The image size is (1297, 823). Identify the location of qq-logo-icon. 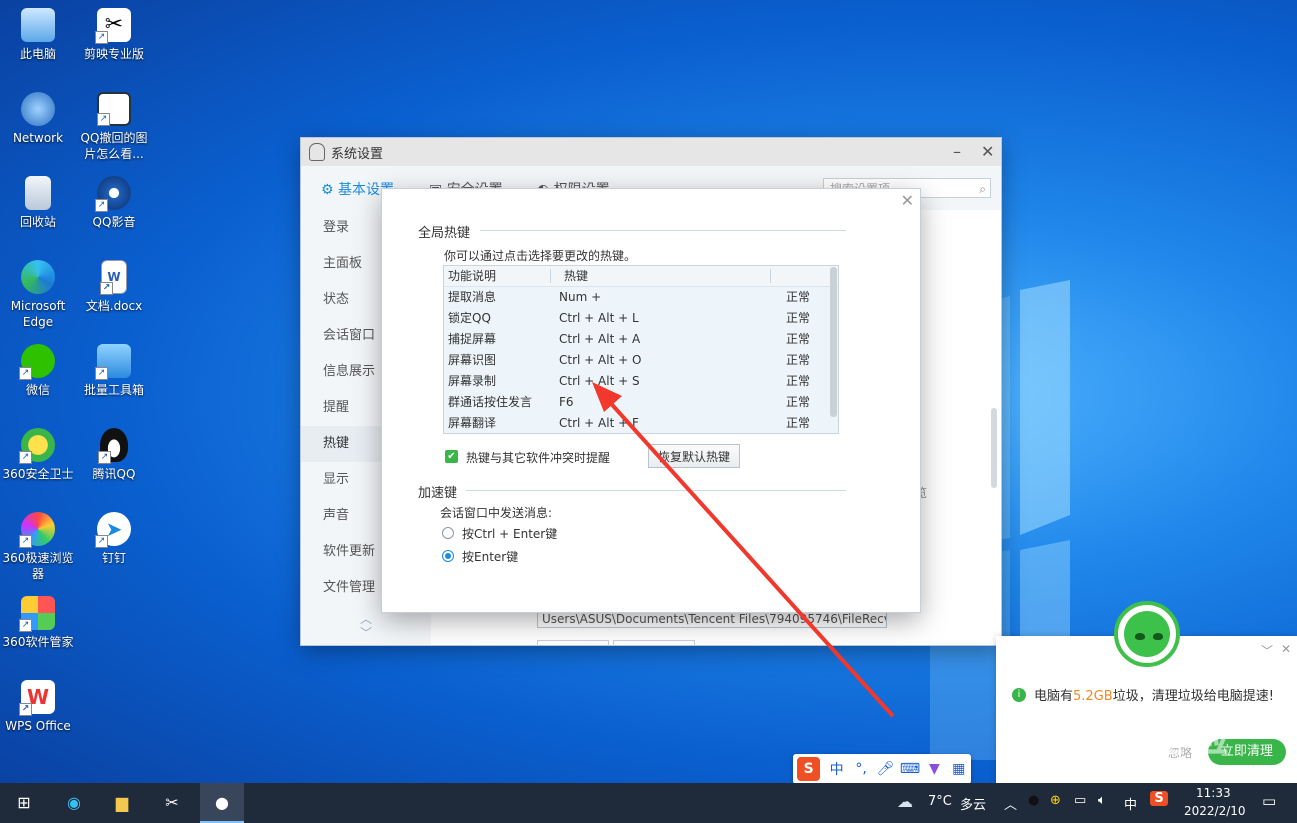
(317, 152).